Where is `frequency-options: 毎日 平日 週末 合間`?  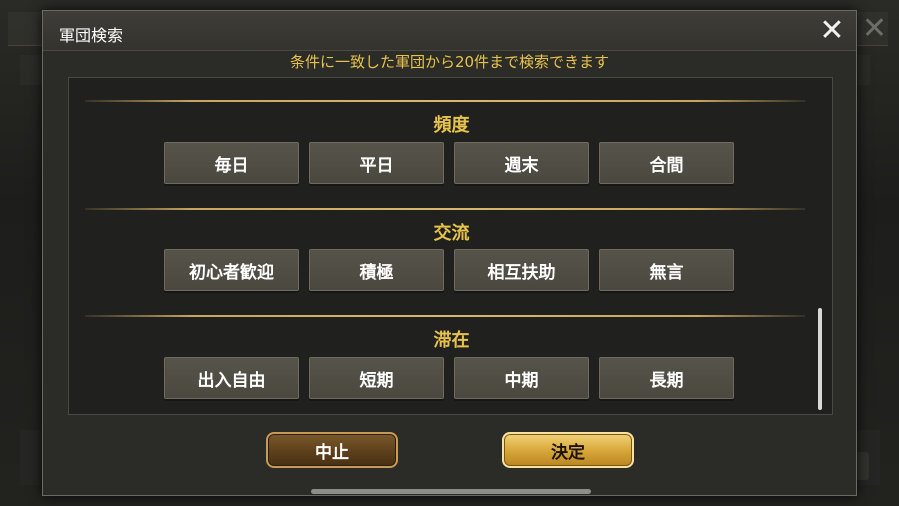 frequency-options: 毎日 平日 週末 合間 is located at coordinates (449, 163).